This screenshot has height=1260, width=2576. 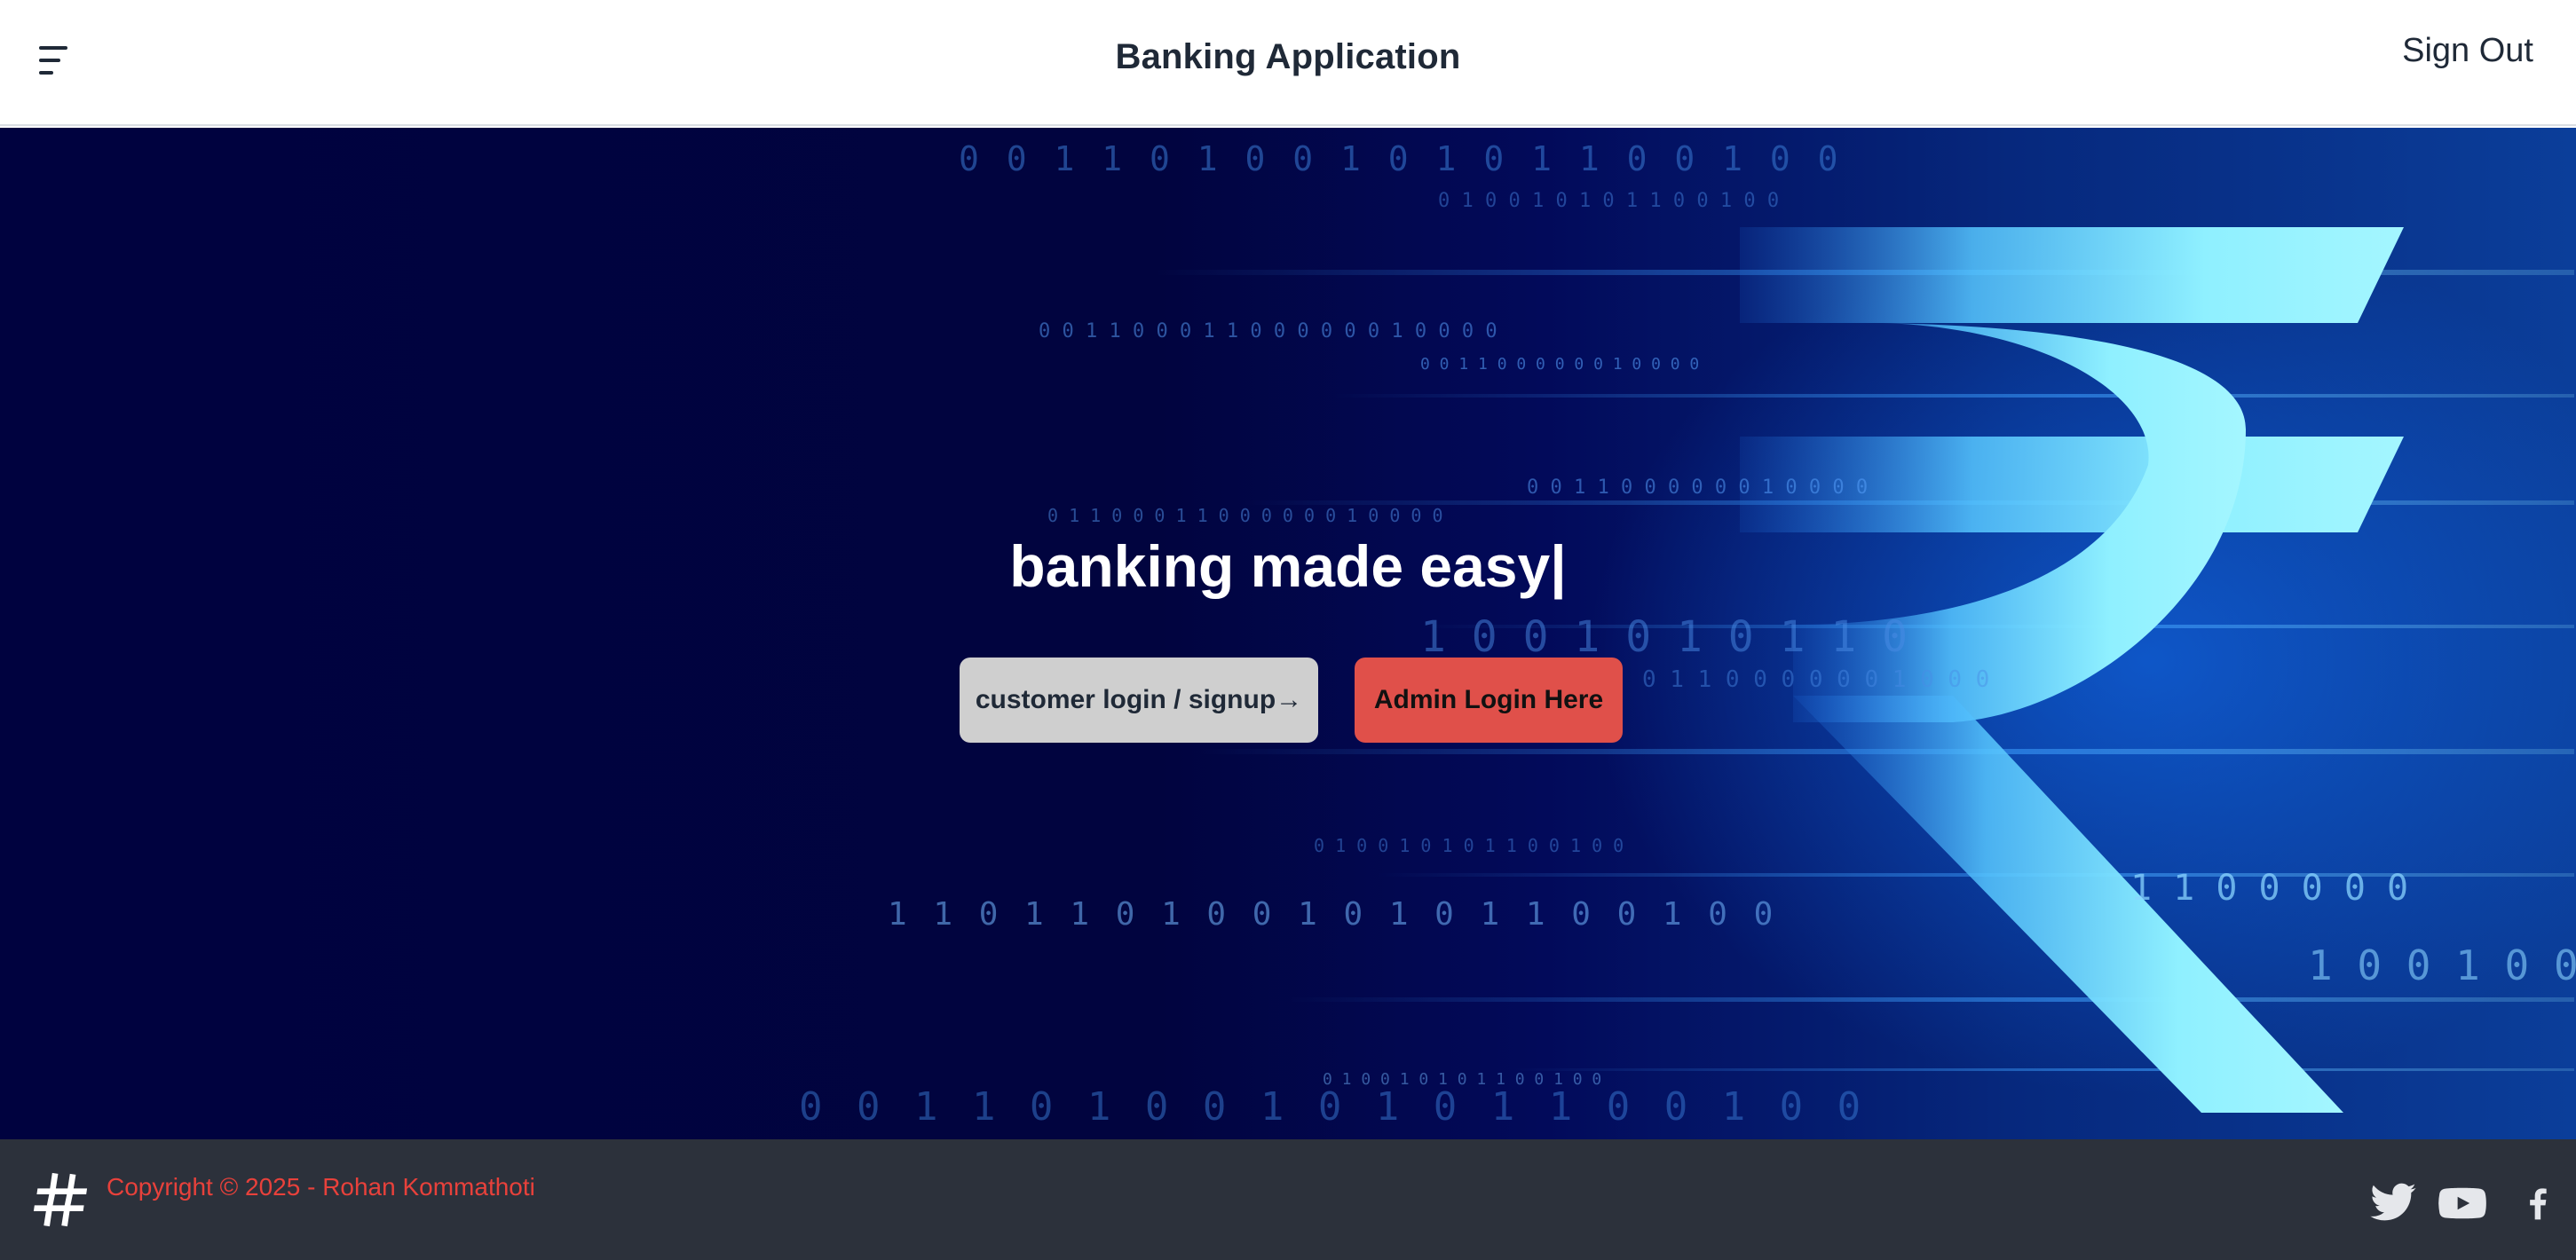 What do you see at coordinates (1815, 680) in the screenshot?
I see `binary-row: 0 1 1 0 0 0 0 0 0 1 0 0 0` at bounding box center [1815, 680].